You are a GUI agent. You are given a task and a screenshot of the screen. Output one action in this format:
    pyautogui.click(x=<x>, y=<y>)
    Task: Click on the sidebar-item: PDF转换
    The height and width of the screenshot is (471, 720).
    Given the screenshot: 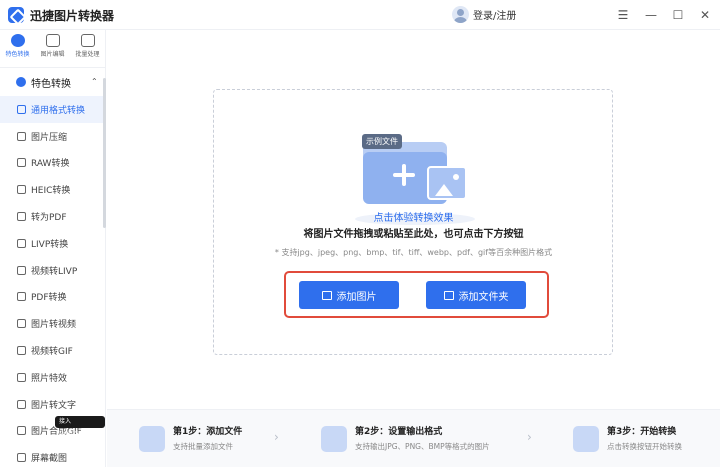 What is the action you would take?
    pyautogui.click(x=52, y=297)
    